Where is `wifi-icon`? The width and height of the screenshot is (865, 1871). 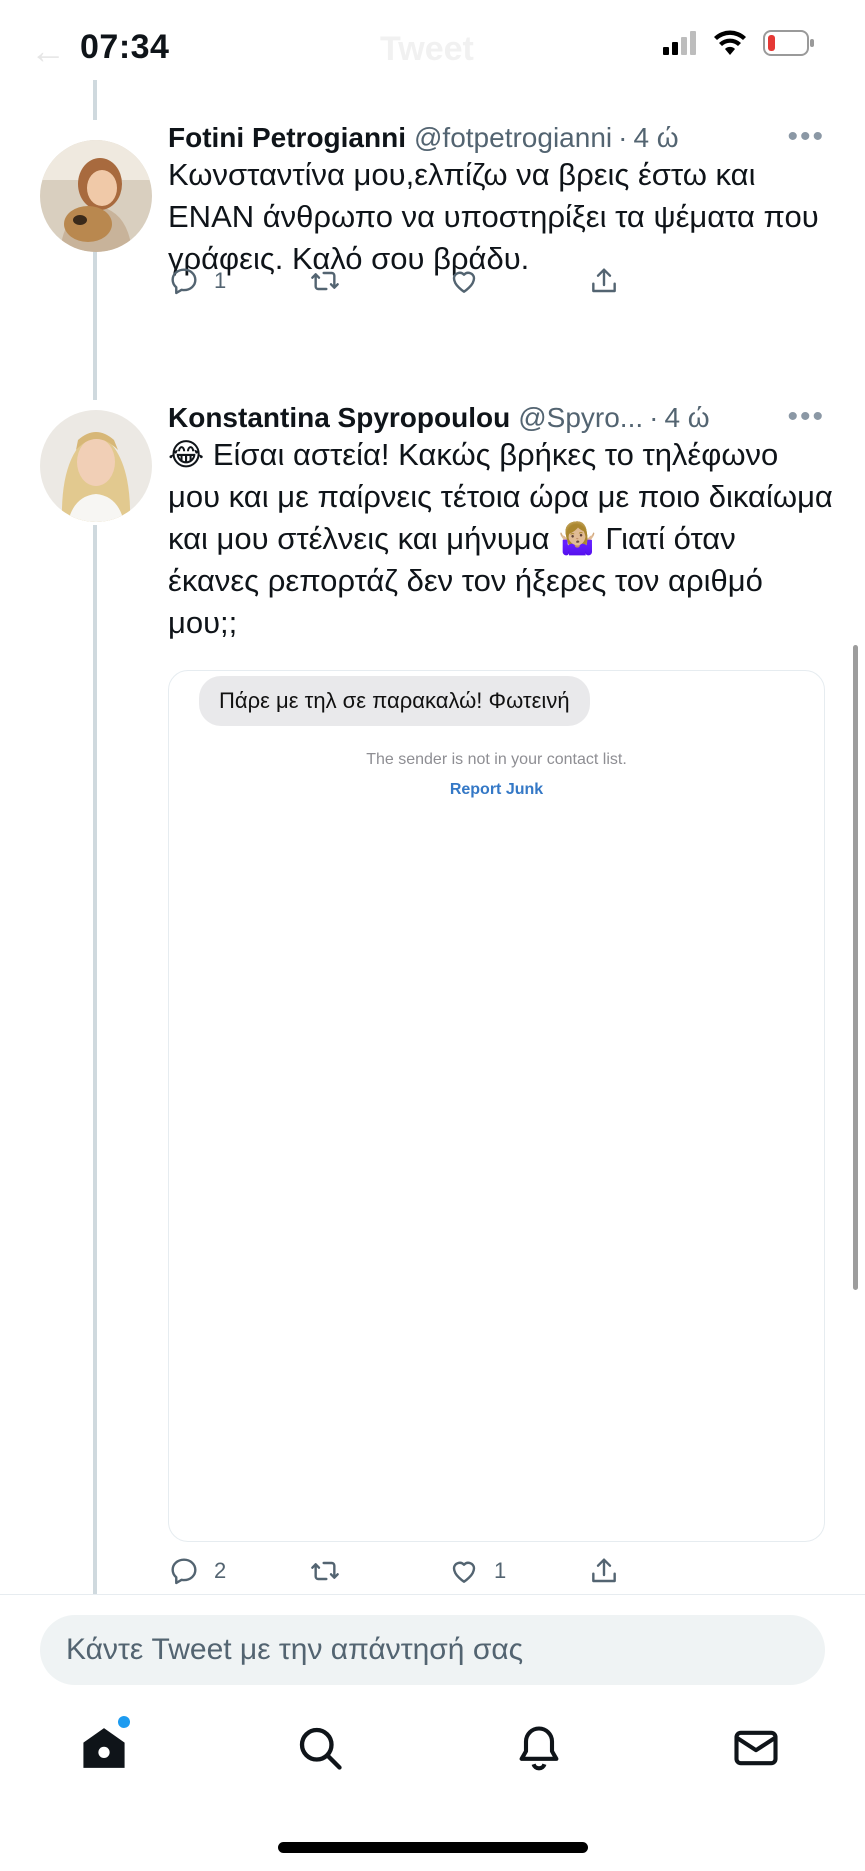
wifi-icon is located at coordinates (730, 42).